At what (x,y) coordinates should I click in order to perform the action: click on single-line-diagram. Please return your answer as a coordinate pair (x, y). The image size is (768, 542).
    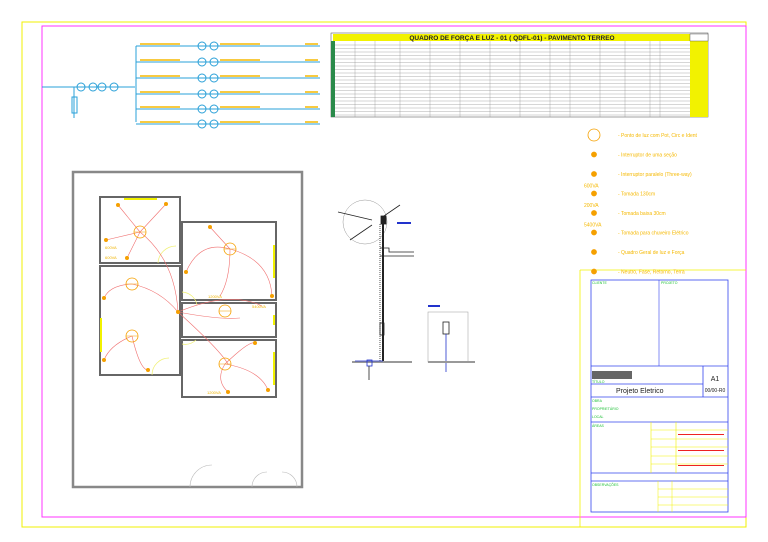
    Looking at the image, I should click on (181, 85).